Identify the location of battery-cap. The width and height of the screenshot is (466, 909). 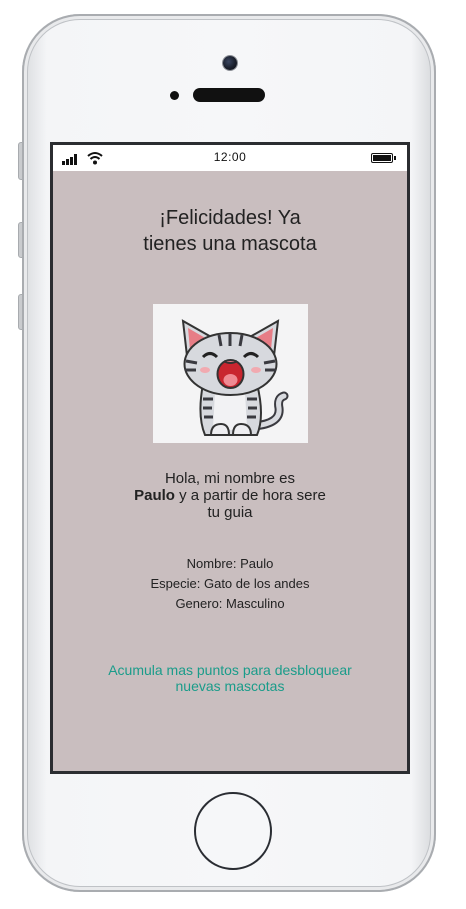
(395, 158).